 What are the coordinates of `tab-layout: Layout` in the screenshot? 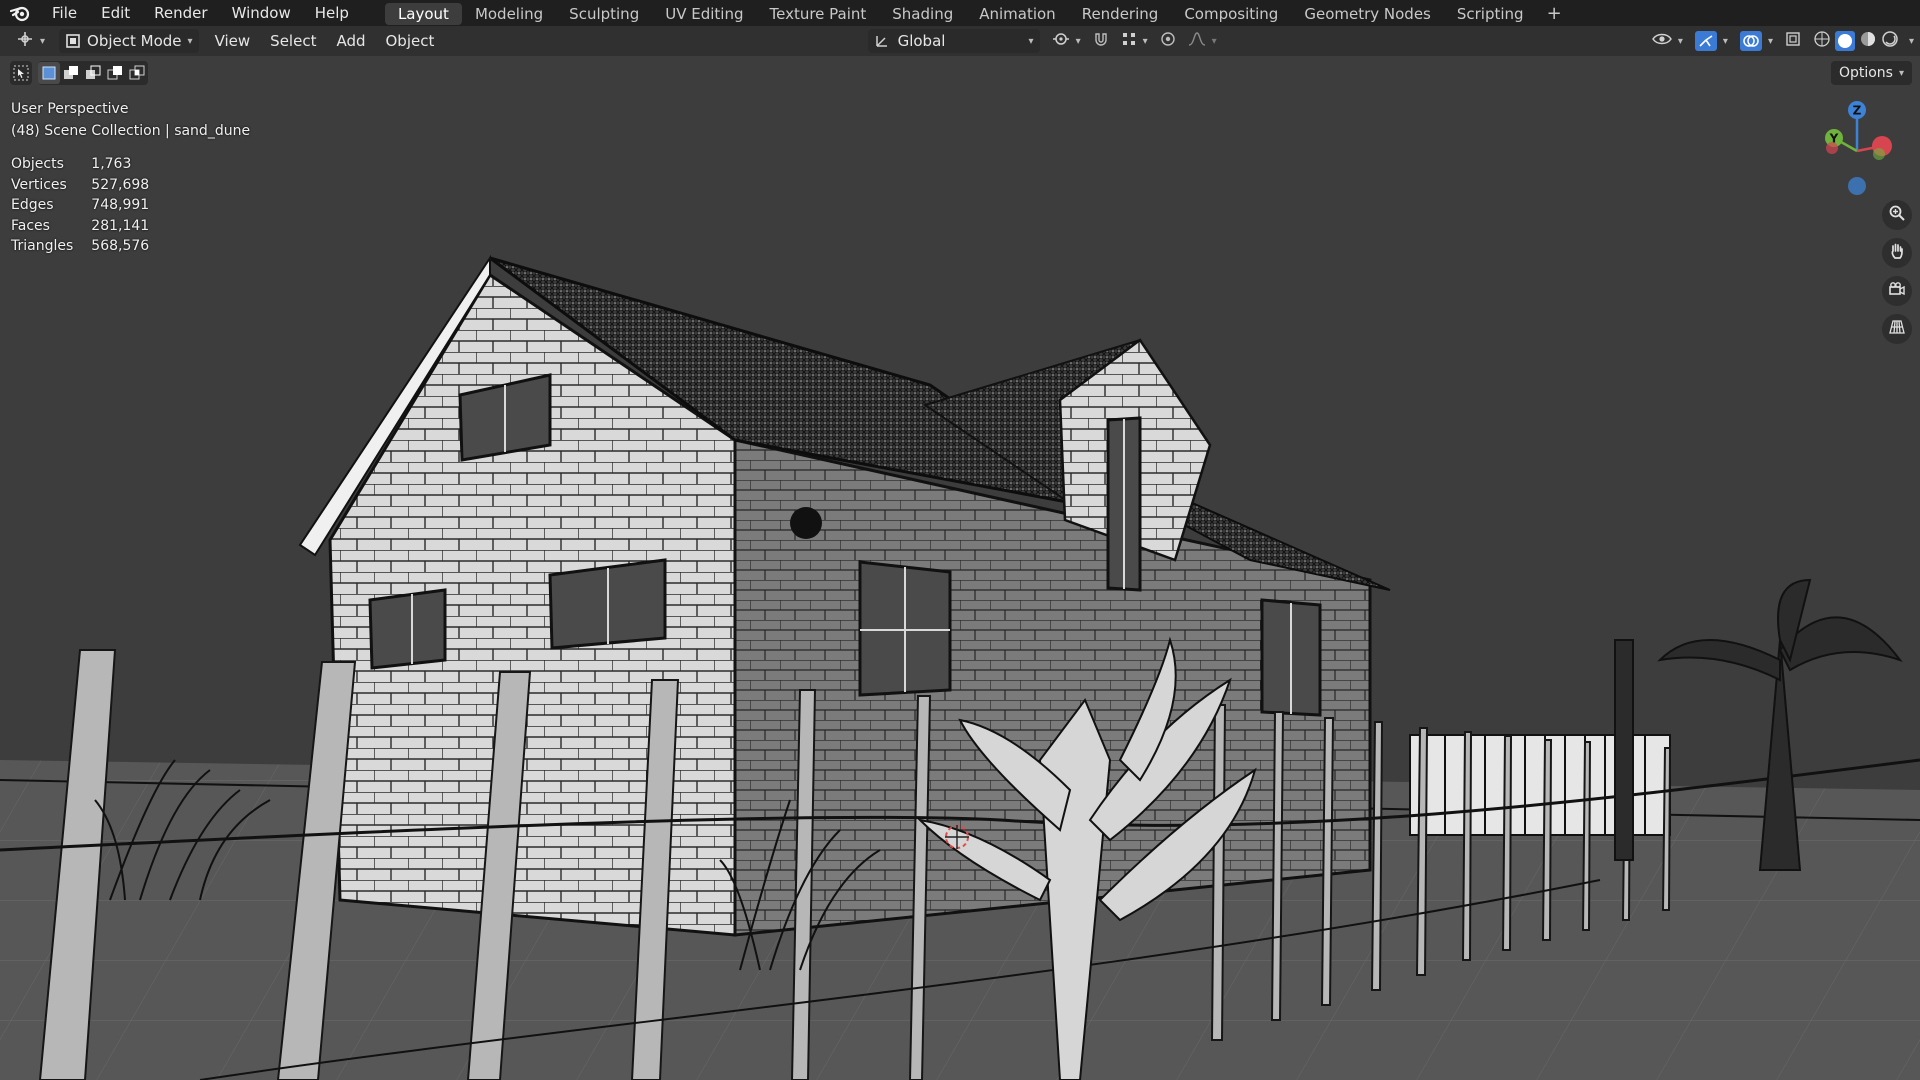 It's located at (423, 14).